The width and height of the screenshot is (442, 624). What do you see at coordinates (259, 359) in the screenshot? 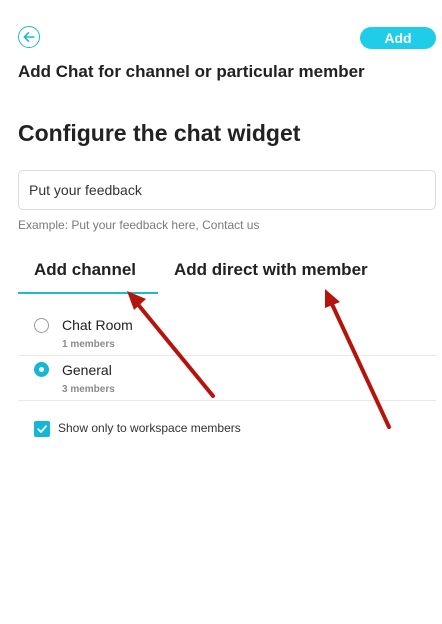
I see `annotation-arrows` at bounding box center [259, 359].